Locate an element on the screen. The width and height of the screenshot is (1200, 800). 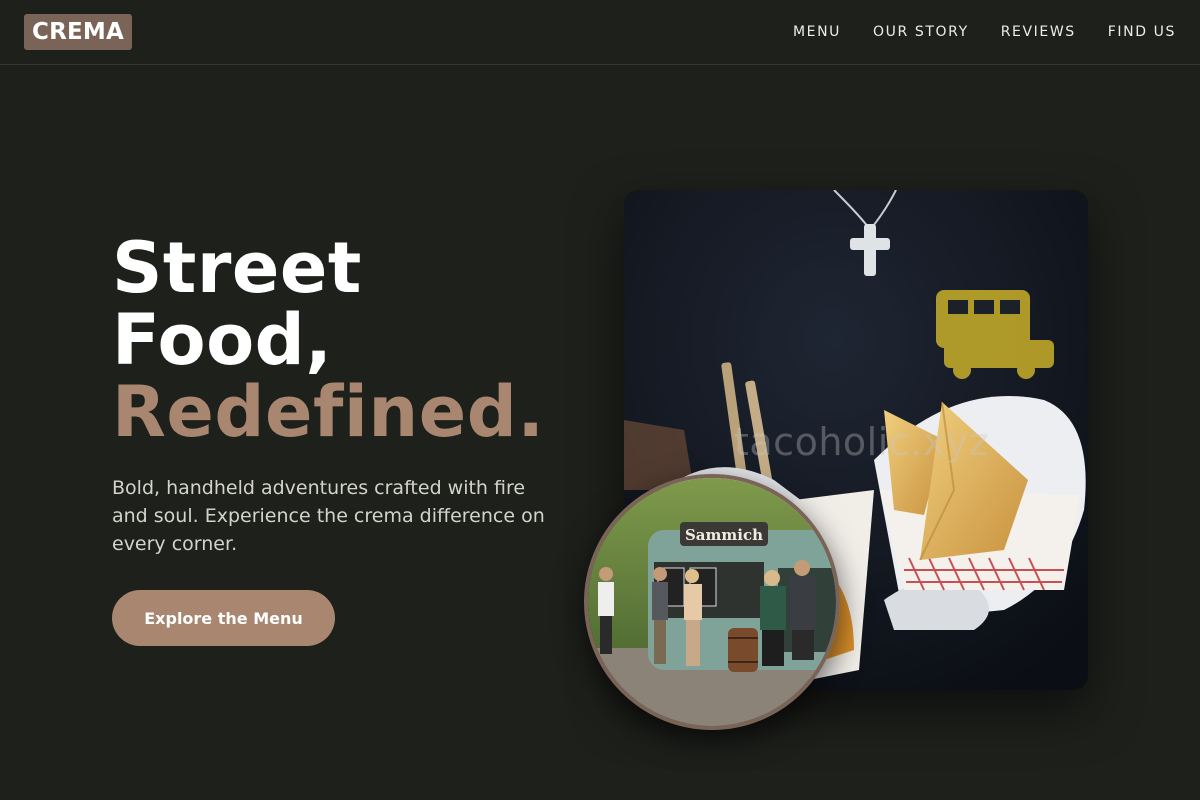
brand-logo: CREMA is located at coordinates (78, 32).